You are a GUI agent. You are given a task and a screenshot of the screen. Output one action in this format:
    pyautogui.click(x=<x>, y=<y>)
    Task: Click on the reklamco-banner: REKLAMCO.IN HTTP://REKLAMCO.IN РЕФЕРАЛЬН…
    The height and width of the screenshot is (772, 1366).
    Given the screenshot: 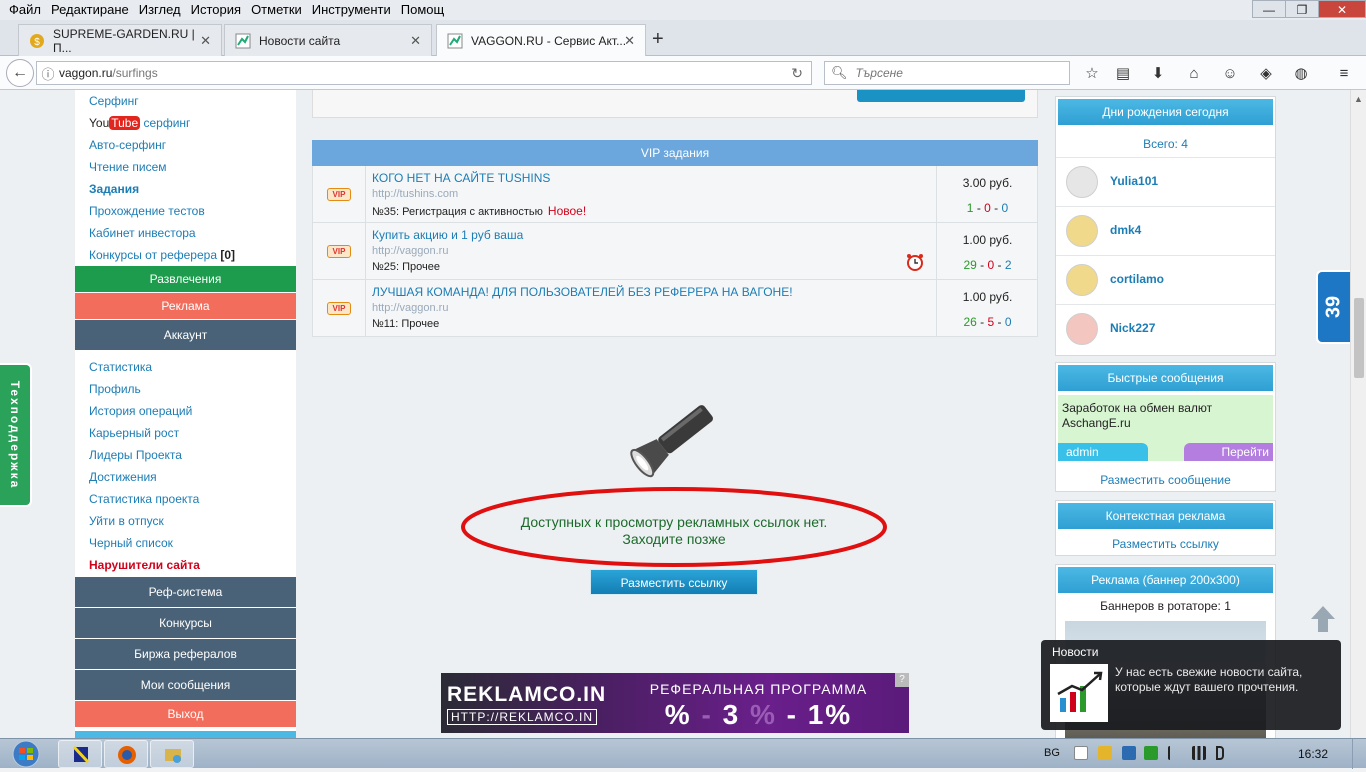 What is the action you would take?
    pyautogui.click(x=675, y=703)
    